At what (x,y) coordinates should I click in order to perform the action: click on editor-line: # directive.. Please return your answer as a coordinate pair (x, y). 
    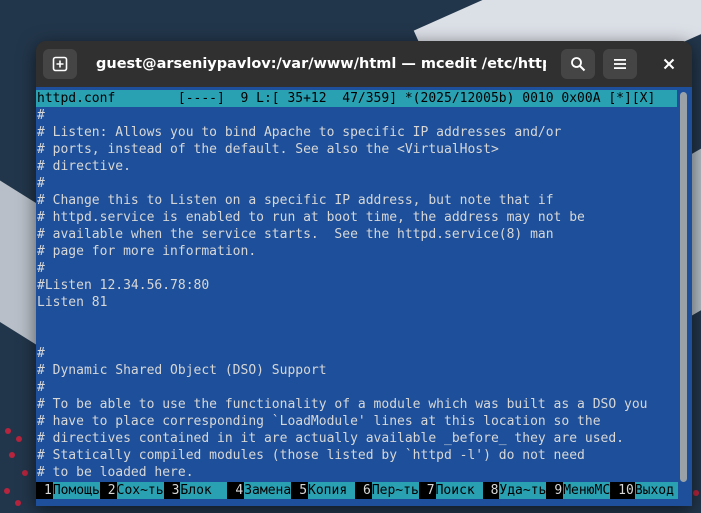
    Looking at the image, I should click on (356, 166).